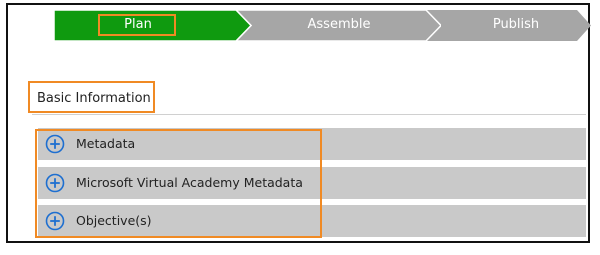  What do you see at coordinates (154, 25) in the screenshot?
I see `wizard-step-plan: Plan` at bounding box center [154, 25].